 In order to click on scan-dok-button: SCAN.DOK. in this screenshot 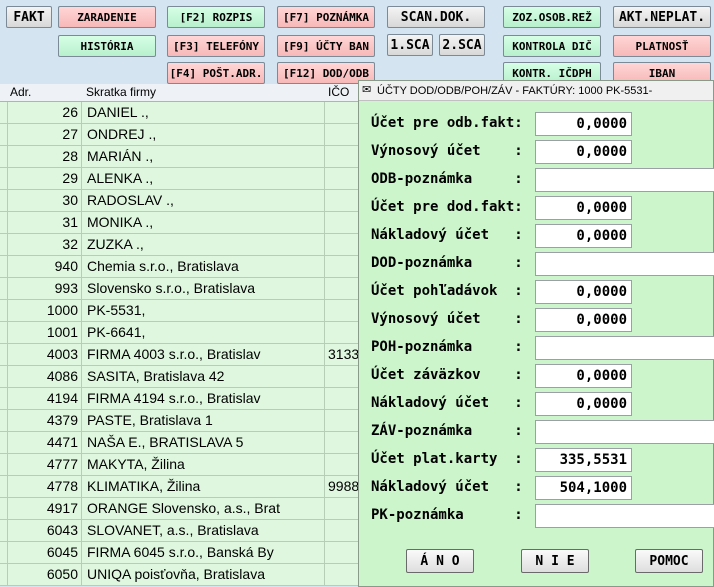, I will do `click(436, 17)`.